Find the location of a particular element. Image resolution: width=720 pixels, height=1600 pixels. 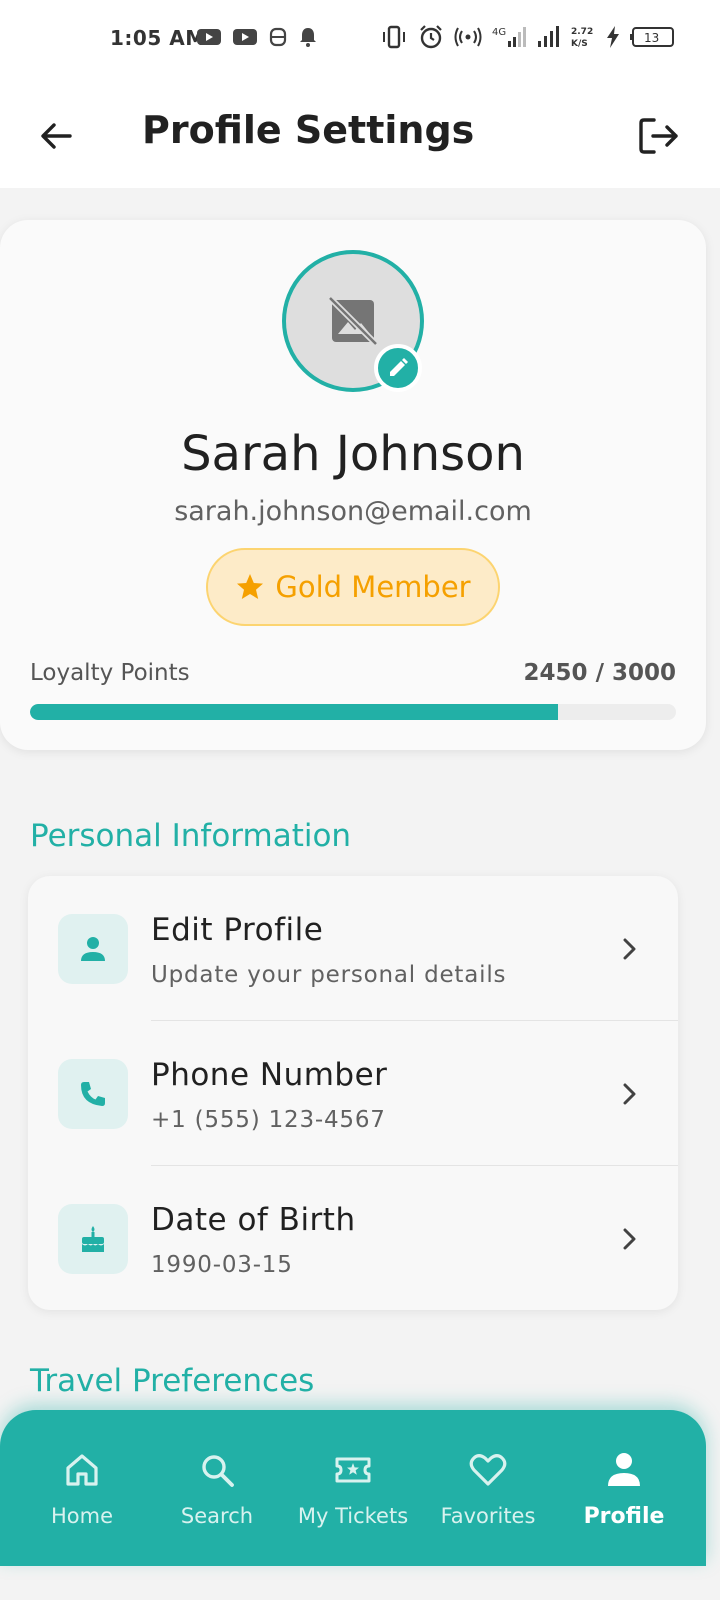

app-notification-icon is located at coordinates (278, 37).